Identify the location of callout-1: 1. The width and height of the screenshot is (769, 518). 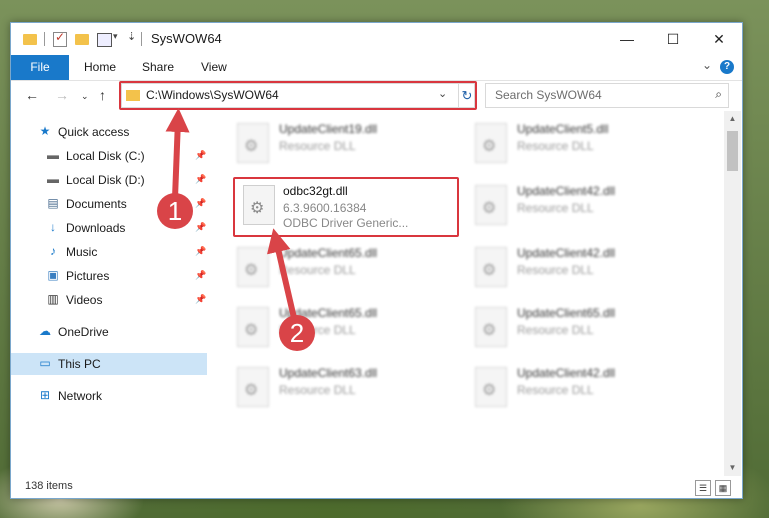
(175, 211).